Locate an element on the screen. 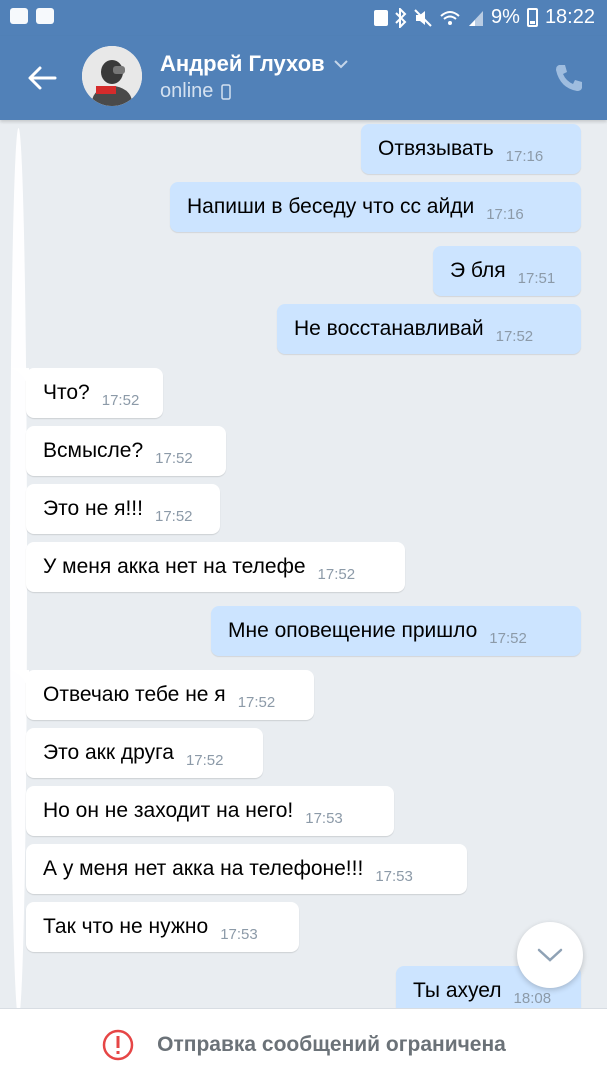  incoming-message: Всмысле? 17:52 is located at coordinates (126, 451).